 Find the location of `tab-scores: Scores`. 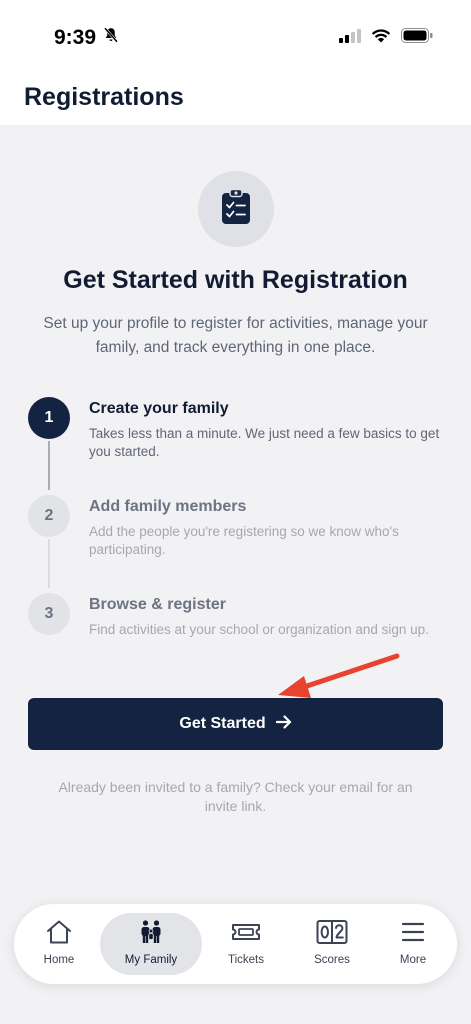

tab-scores: Scores is located at coordinates (332, 944).